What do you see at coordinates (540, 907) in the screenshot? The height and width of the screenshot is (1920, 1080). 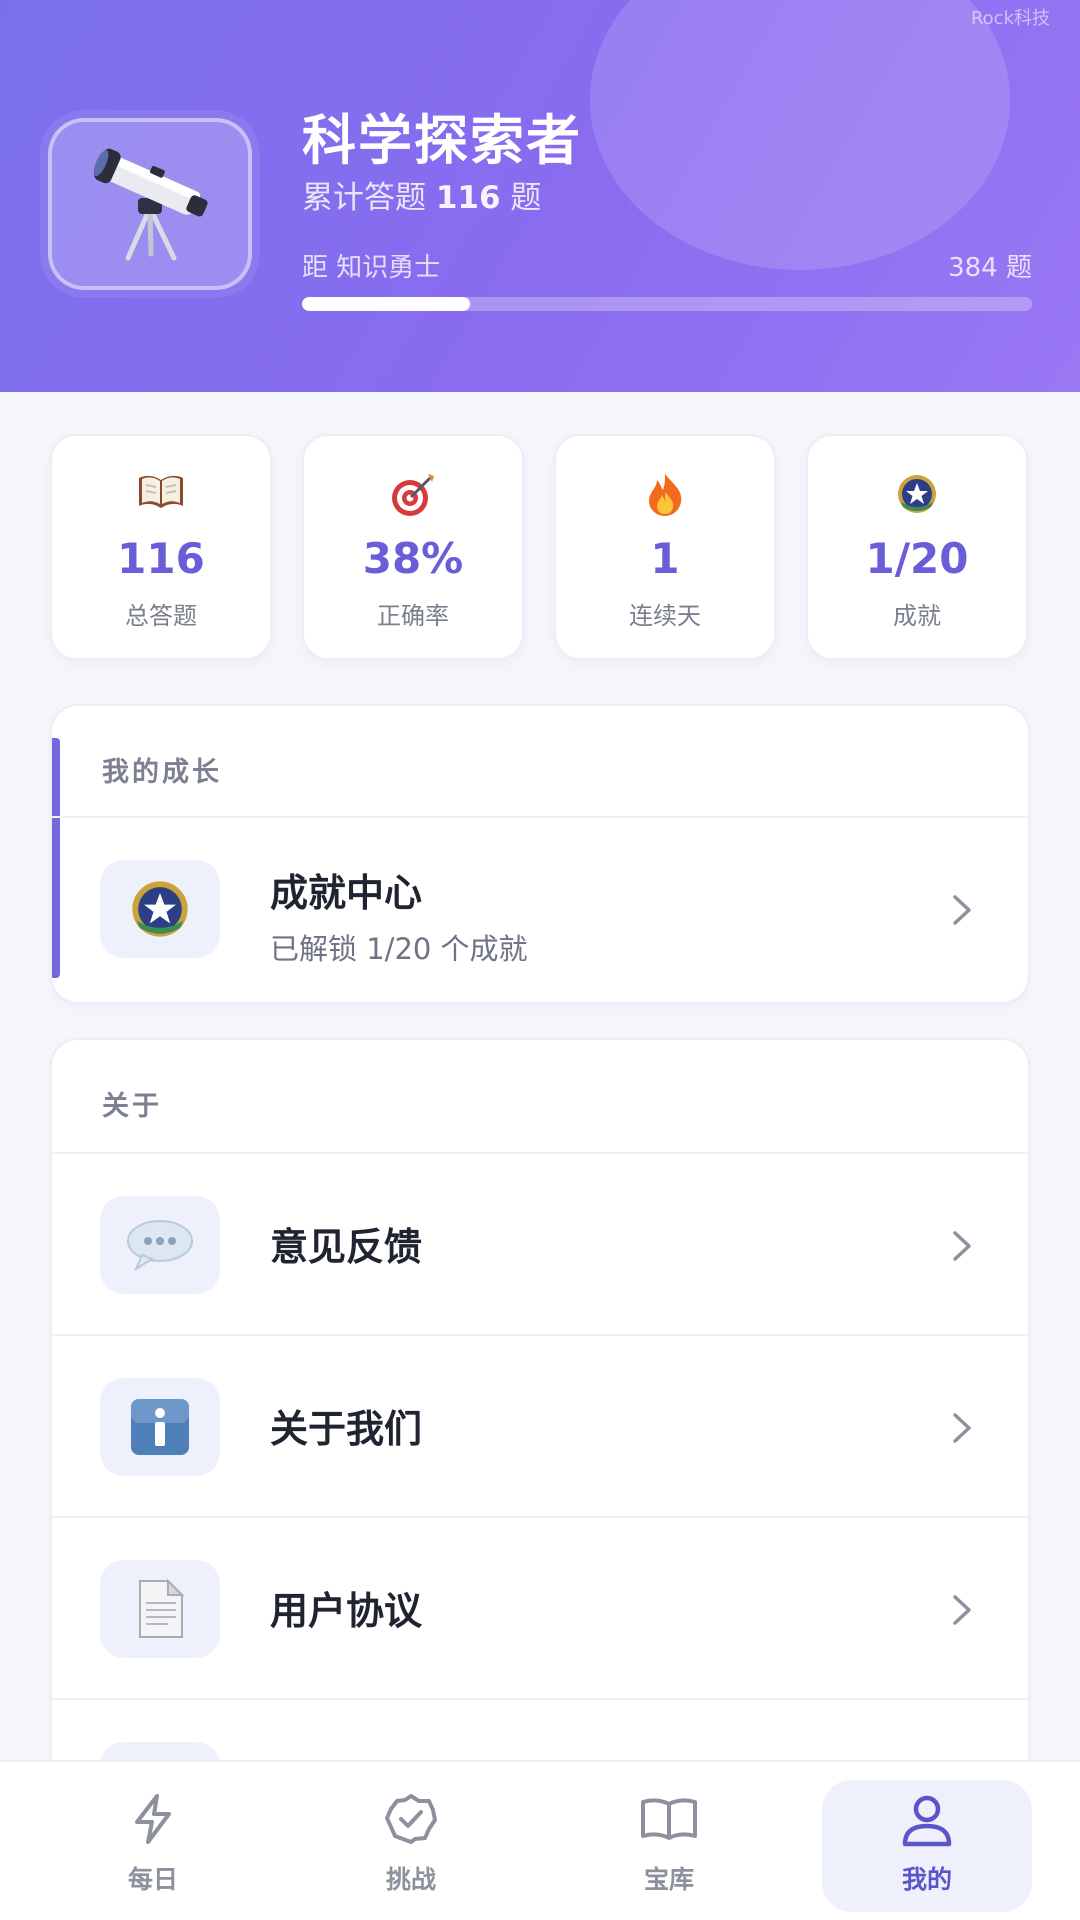 I see `achievement-center-row: 成就中心 已解锁 1/20 个成就` at bounding box center [540, 907].